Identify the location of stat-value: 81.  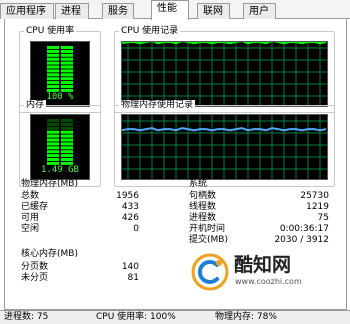
(133, 278).